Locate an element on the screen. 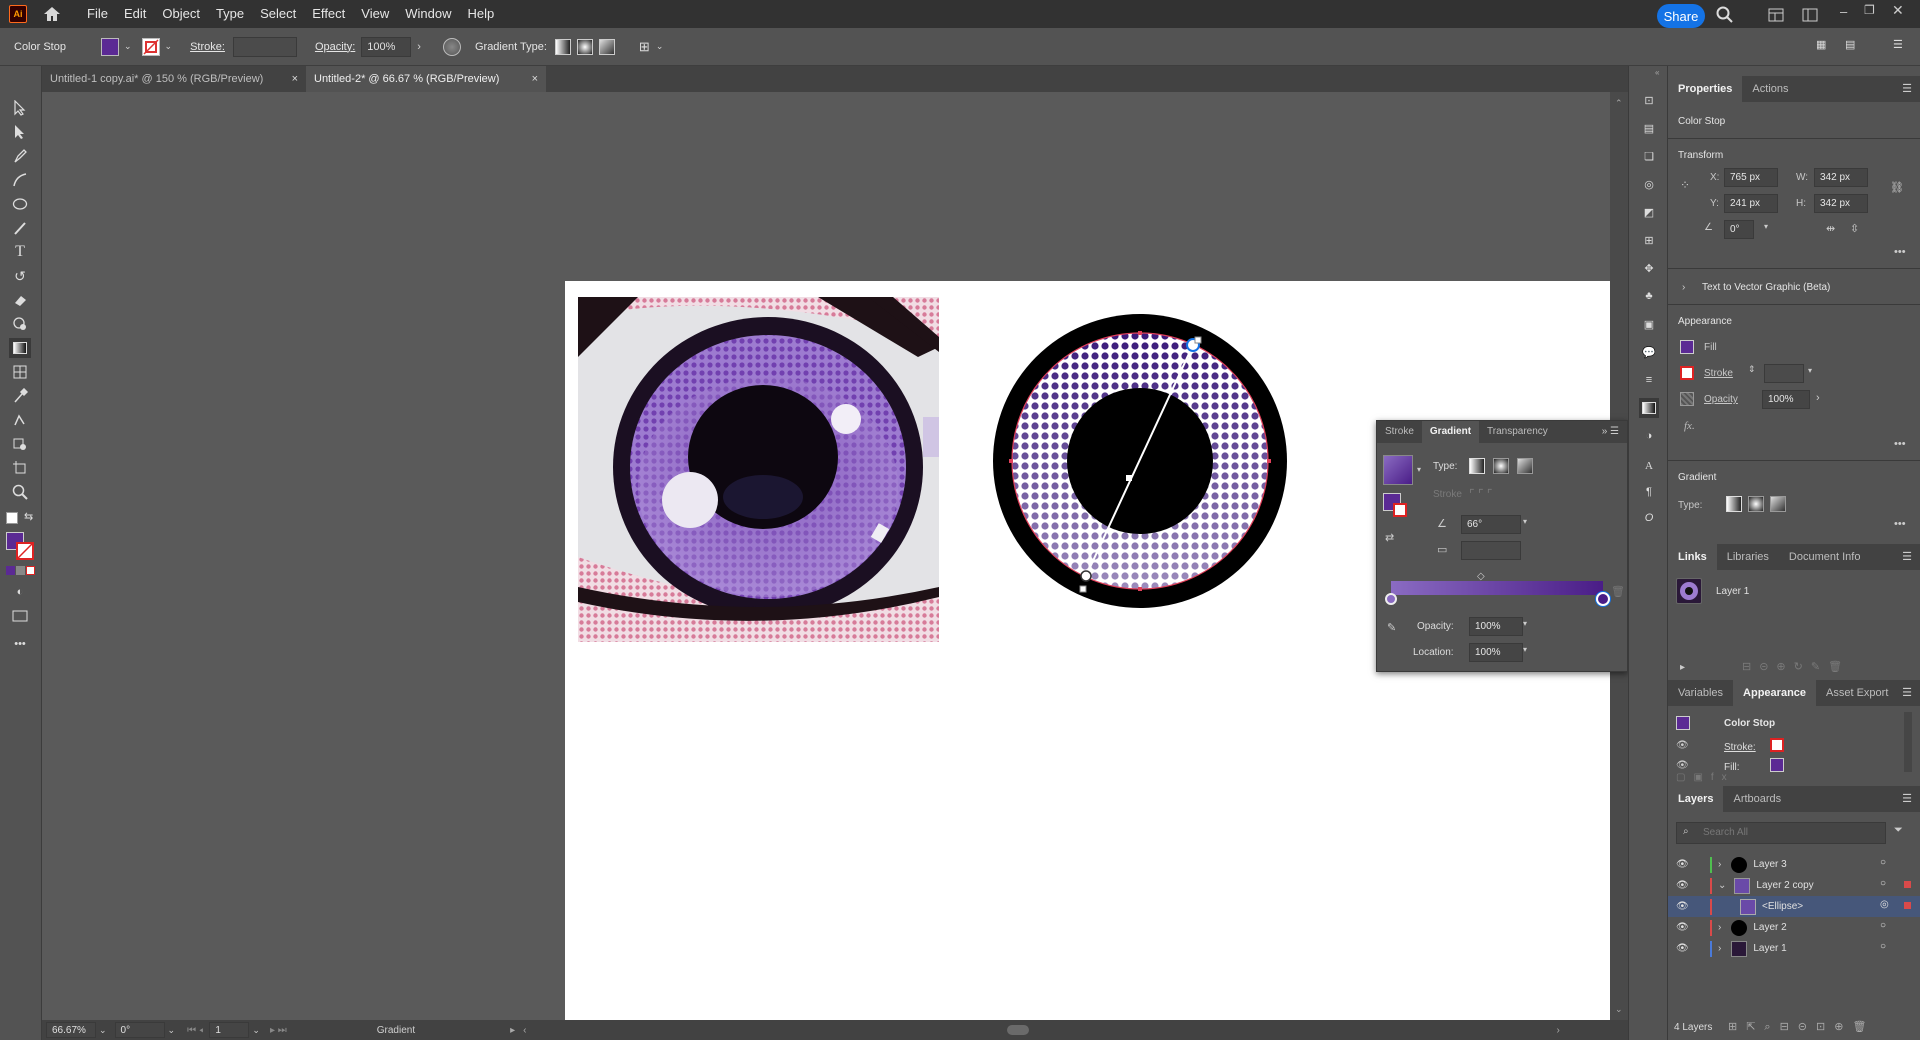 The height and width of the screenshot is (1040, 1920). radial-gradient-button is located at coordinates (1756, 504).